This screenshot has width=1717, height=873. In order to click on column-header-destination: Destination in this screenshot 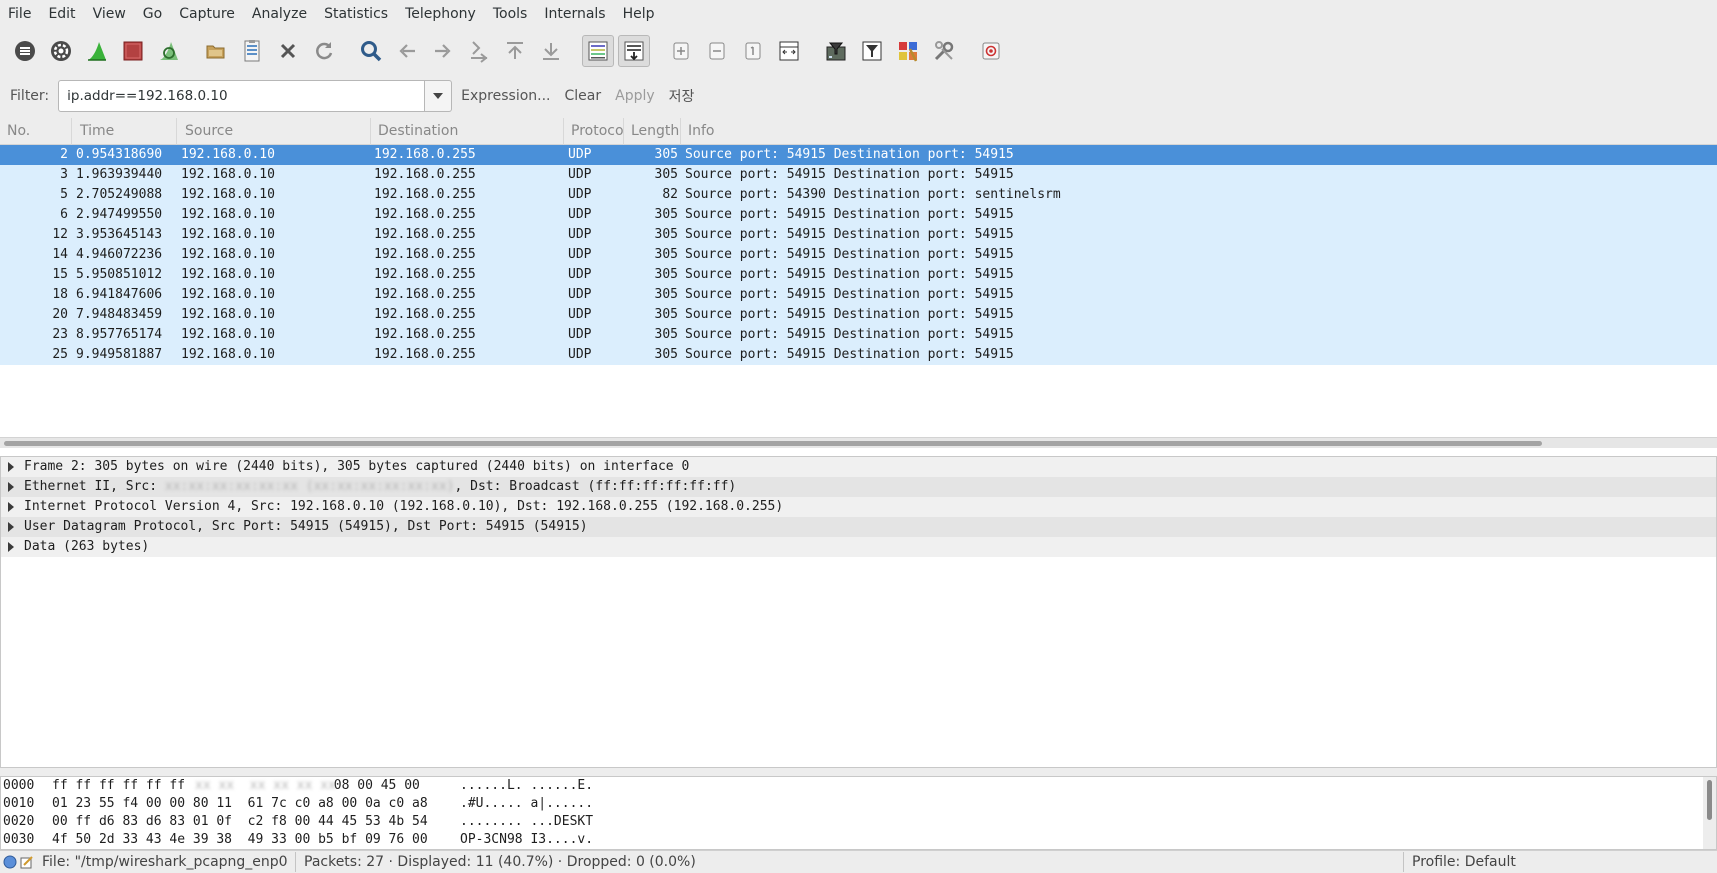, I will do `click(467, 131)`.